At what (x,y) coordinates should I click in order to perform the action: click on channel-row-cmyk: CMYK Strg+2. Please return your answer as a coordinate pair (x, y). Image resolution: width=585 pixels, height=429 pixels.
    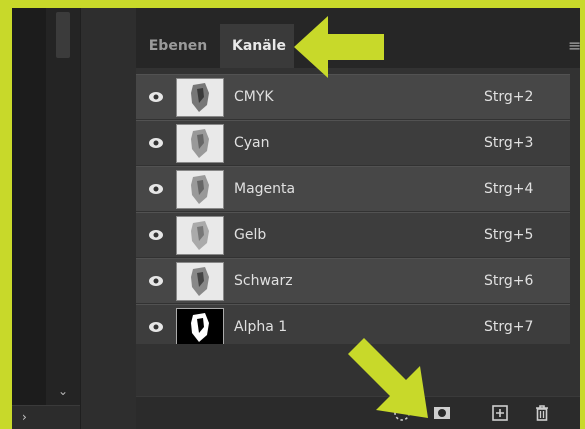
    Looking at the image, I should click on (353, 96).